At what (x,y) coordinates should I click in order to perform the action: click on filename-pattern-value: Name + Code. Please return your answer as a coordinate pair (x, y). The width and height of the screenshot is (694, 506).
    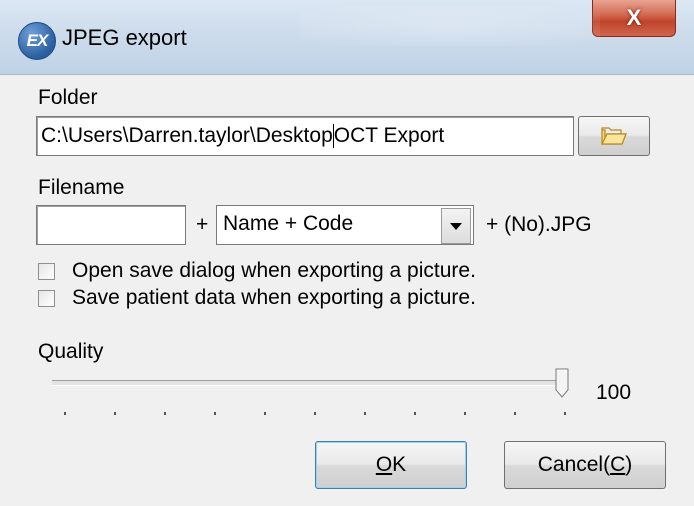
    Looking at the image, I should click on (288, 223).